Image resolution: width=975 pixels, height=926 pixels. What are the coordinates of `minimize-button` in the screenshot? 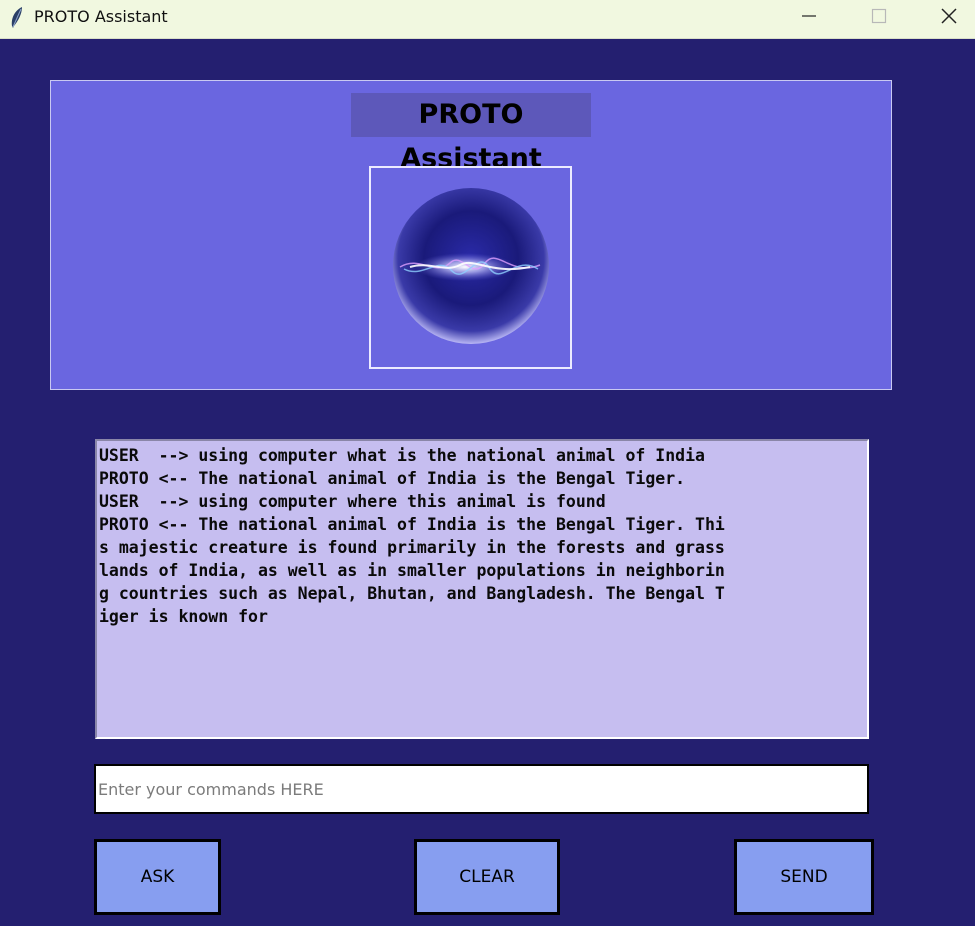 It's located at (809, 18).